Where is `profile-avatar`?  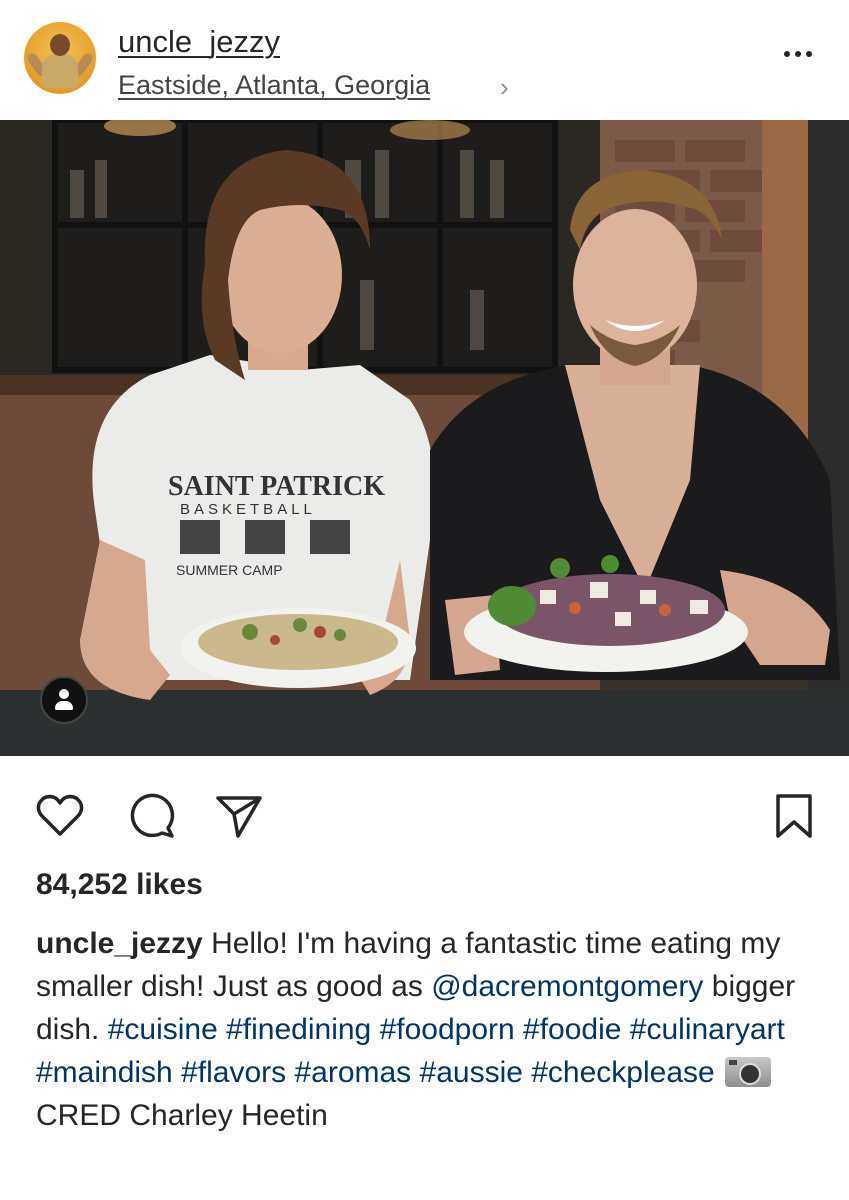 profile-avatar is located at coordinates (60, 58).